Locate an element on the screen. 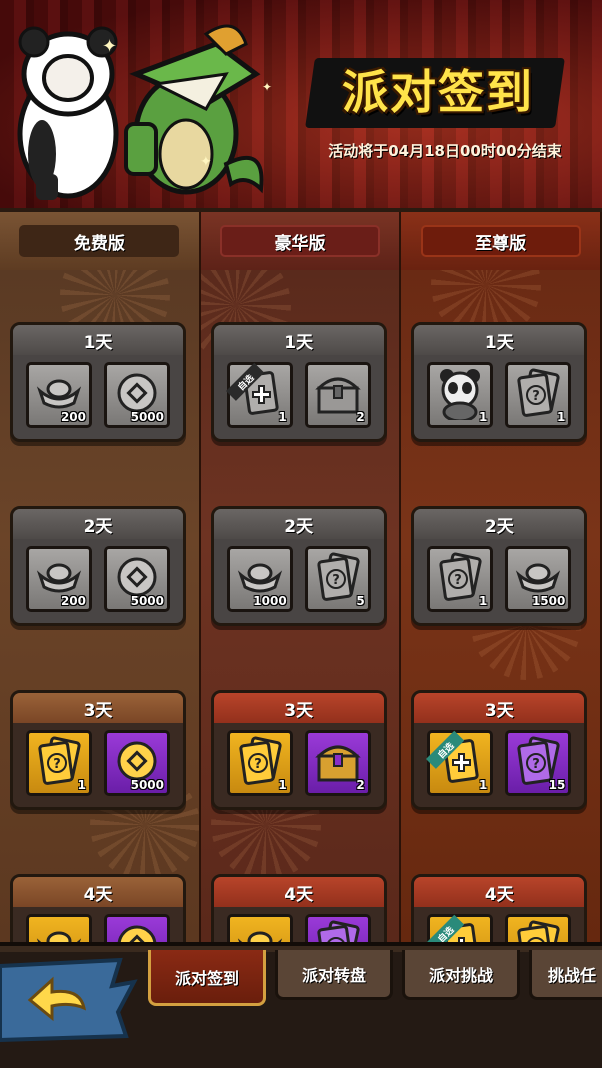  reward-slots: ? 1 2 is located at coordinates (299, 759).